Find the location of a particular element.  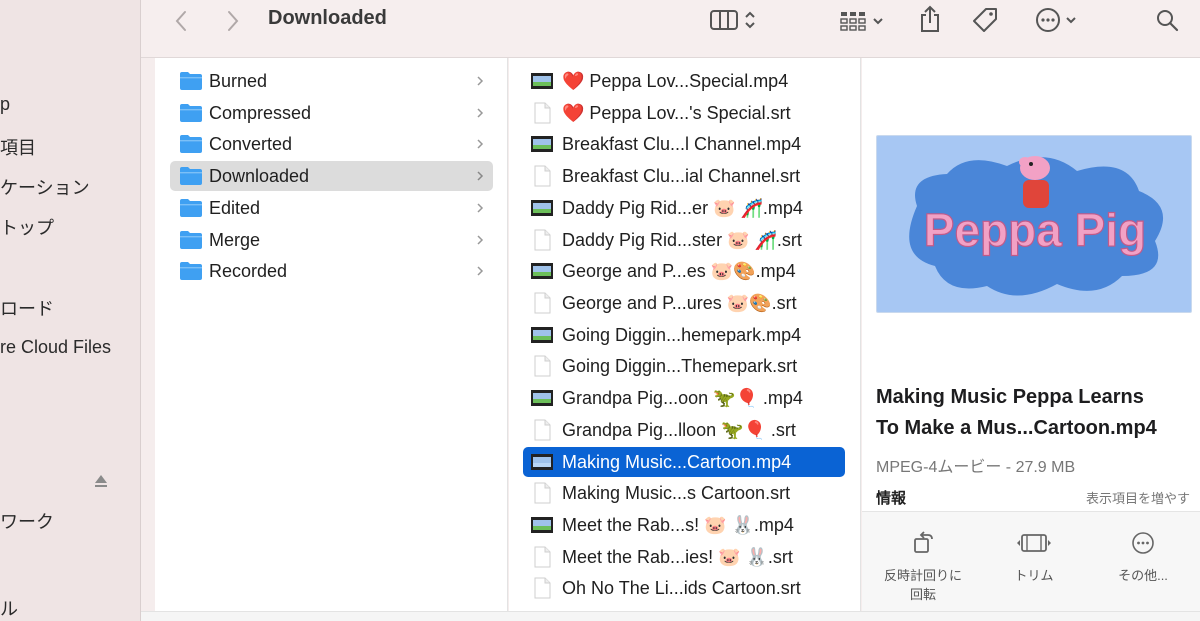

file-row: Meet the Rab...ies! 🐷 🐰.srt is located at coordinates (684, 557).